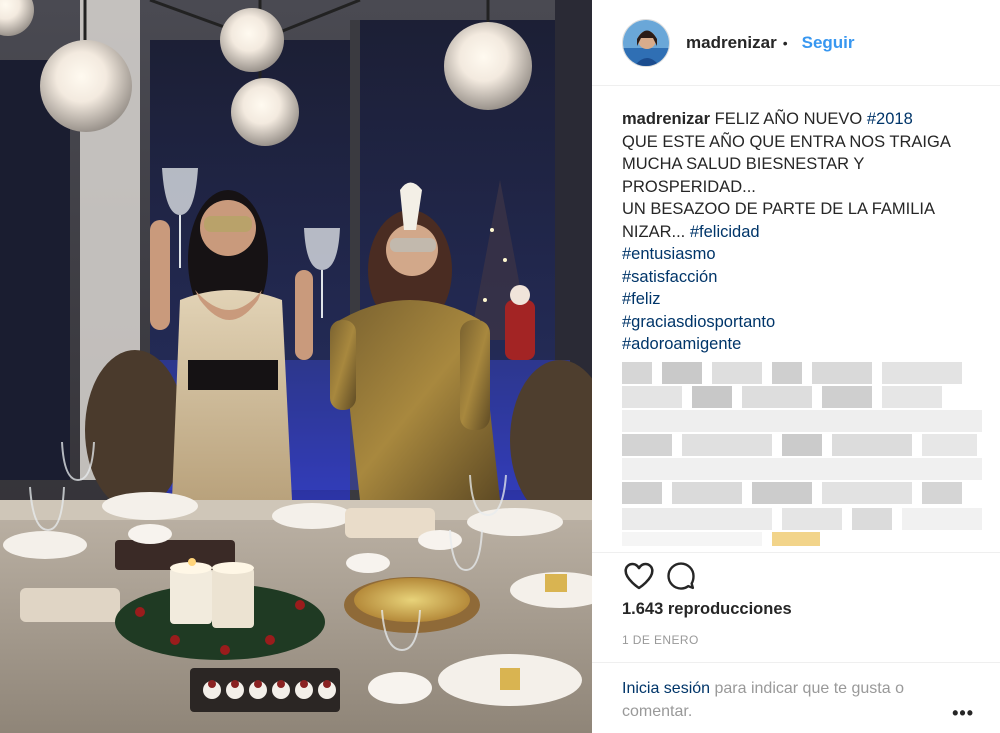 This screenshot has width=1000, height=733. What do you see at coordinates (729, 609) in the screenshot?
I see `view-count-label: reproducciones` at bounding box center [729, 609].